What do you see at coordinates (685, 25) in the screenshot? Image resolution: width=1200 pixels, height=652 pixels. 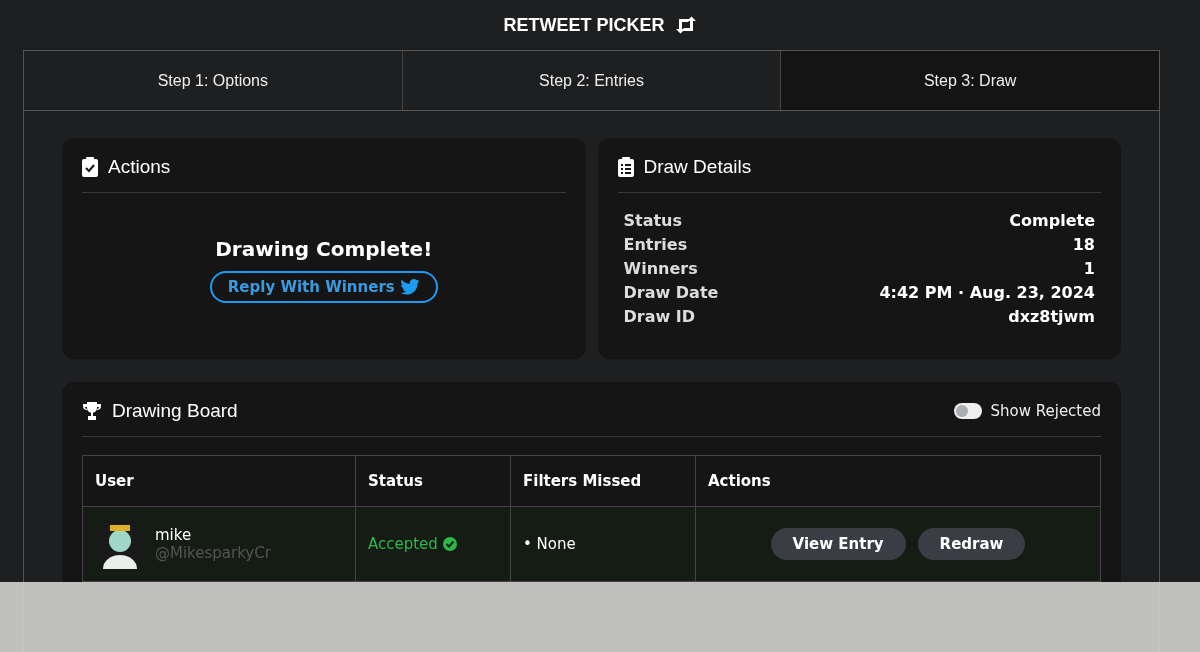 I see `retweet-icon` at bounding box center [685, 25].